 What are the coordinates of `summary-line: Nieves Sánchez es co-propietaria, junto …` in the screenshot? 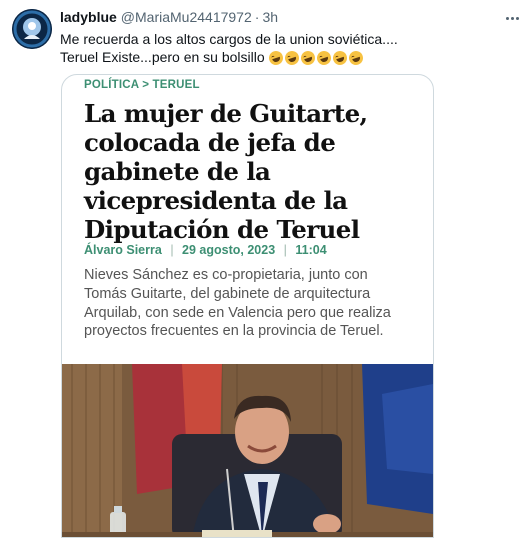 It's located at (226, 275).